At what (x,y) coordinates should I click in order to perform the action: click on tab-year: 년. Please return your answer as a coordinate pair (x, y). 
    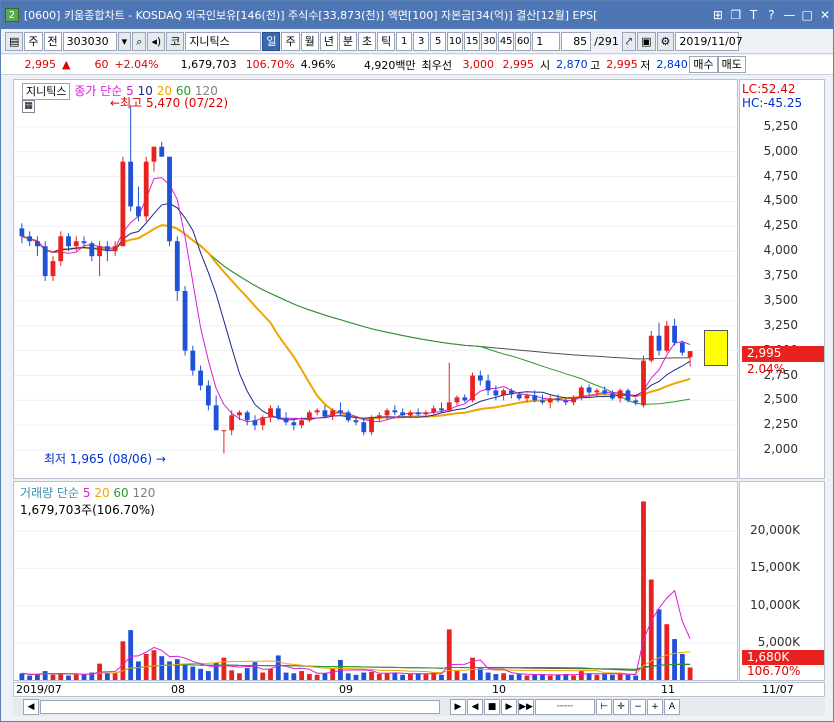
    Looking at the image, I should click on (328, 41).